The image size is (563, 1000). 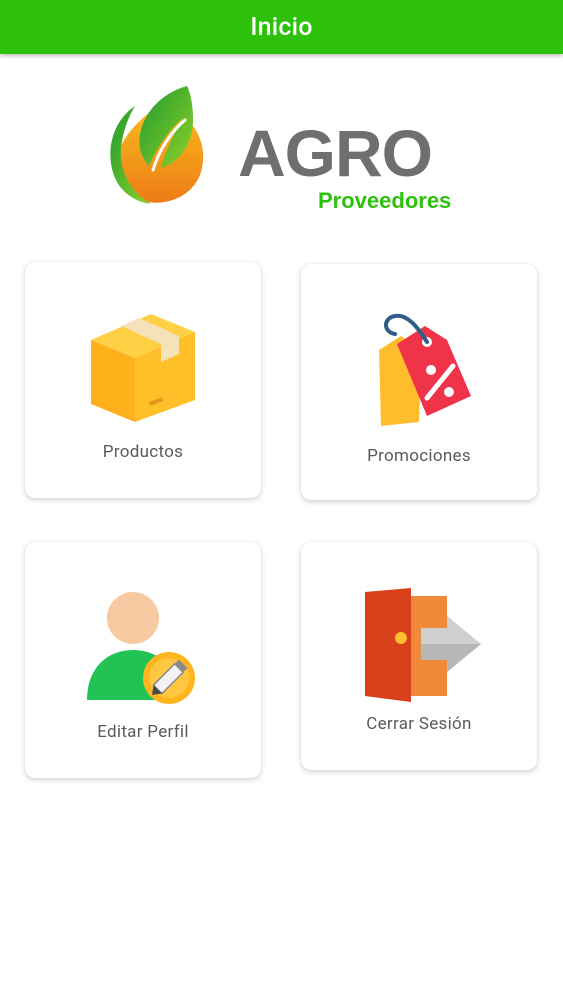 I want to click on promociones-card: Promociones, so click(x=419, y=382).